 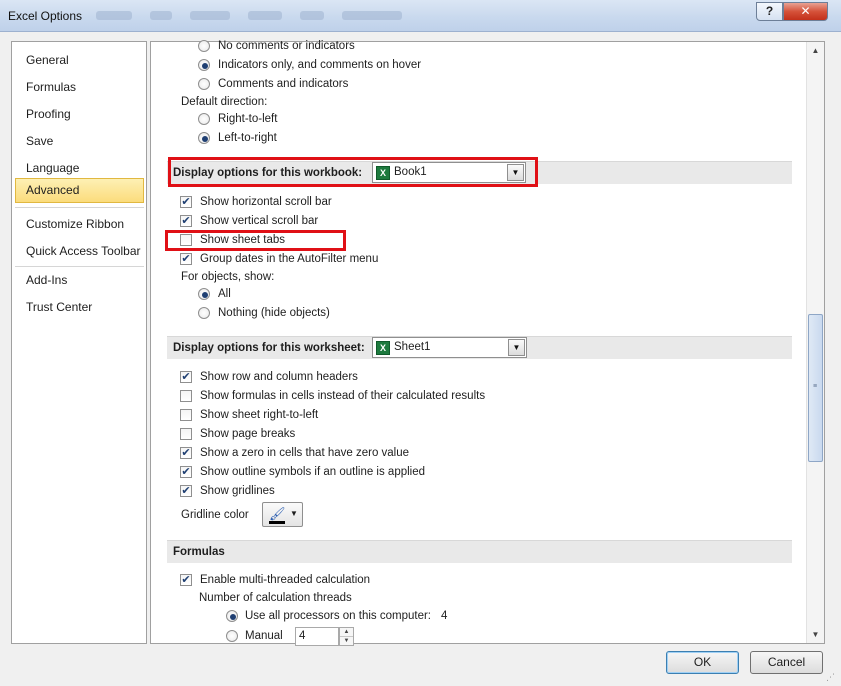 I want to click on checkbox-show-formulas, so click(x=186, y=396).